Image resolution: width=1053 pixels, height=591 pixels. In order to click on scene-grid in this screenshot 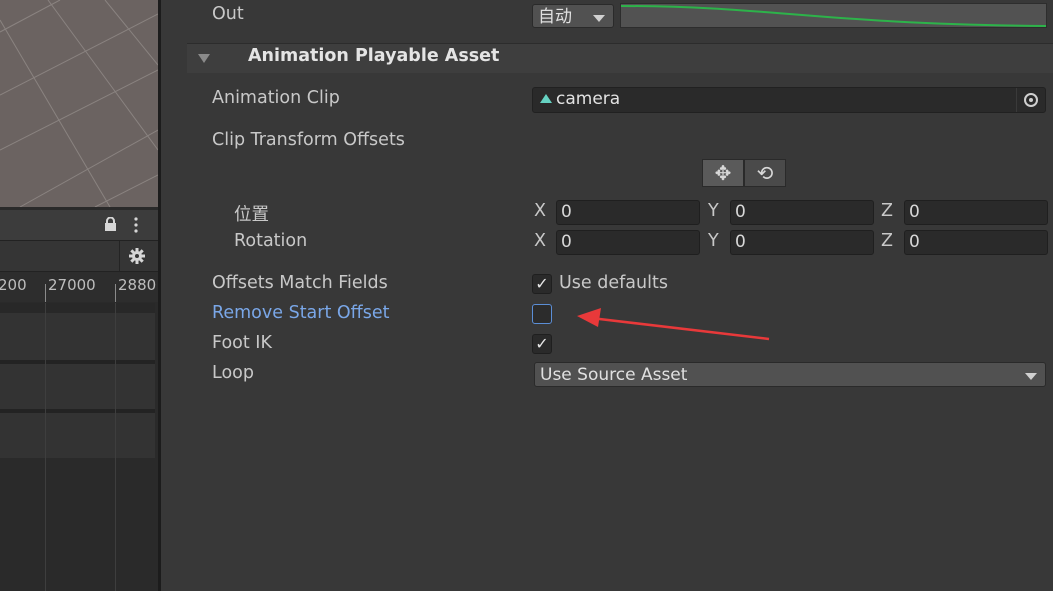, I will do `click(79, 103)`.